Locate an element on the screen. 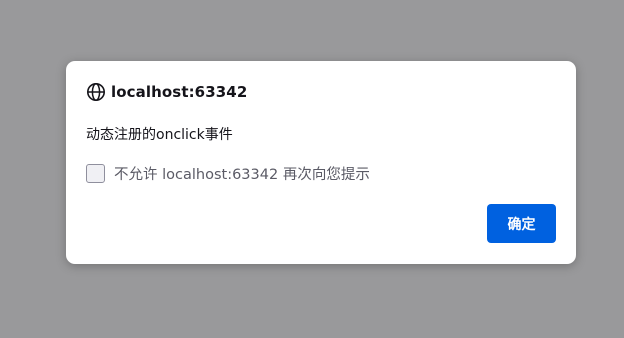  dialog-message: 动态注册的onclick事件 is located at coordinates (159, 135).